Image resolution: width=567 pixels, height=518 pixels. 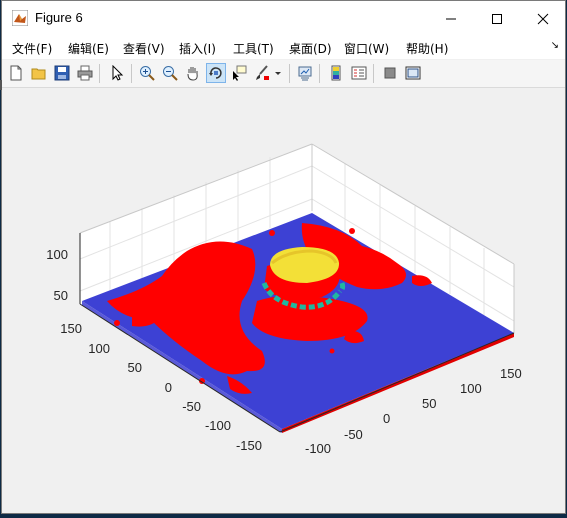 What do you see at coordinates (99, 348) in the screenshot?
I see `y-tick-label: 100` at bounding box center [99, 348].